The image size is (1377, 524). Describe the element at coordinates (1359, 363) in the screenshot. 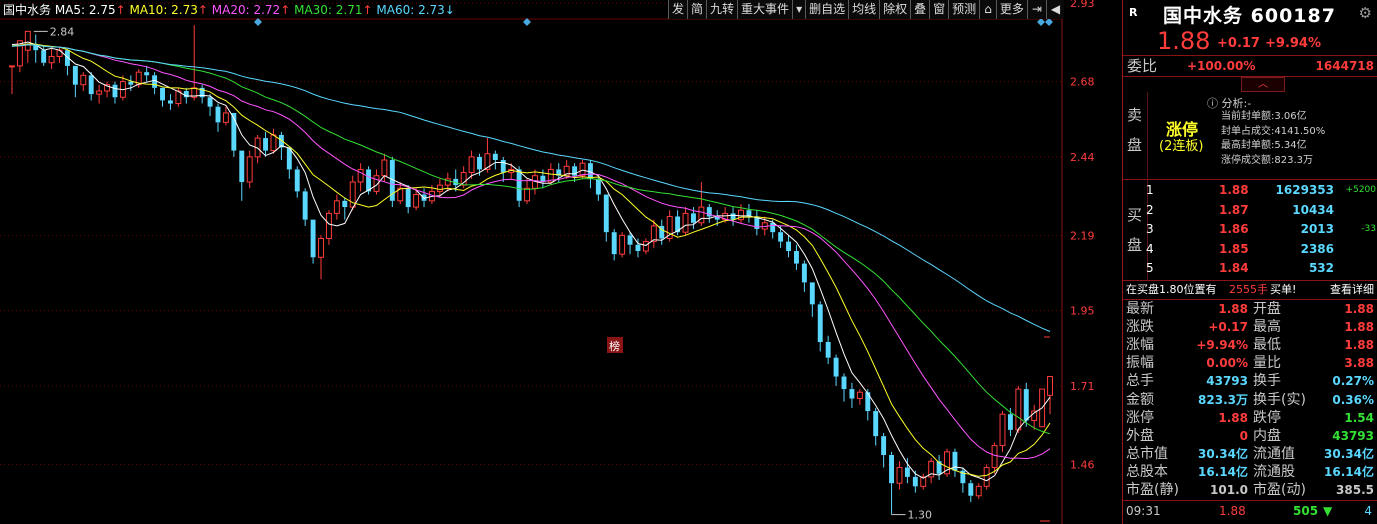

I see `stat-value: 3.88` at that location.